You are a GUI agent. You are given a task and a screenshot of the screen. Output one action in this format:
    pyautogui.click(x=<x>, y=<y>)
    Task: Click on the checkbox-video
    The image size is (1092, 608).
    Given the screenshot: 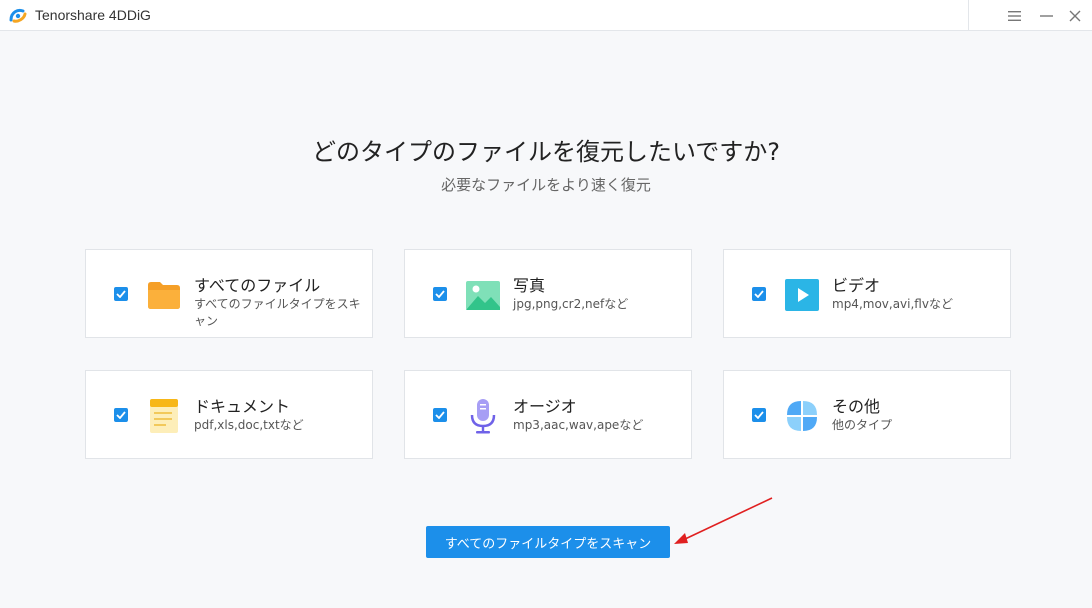 What is the action you would take?
    pyautogui.click(x=759, y=294)
    